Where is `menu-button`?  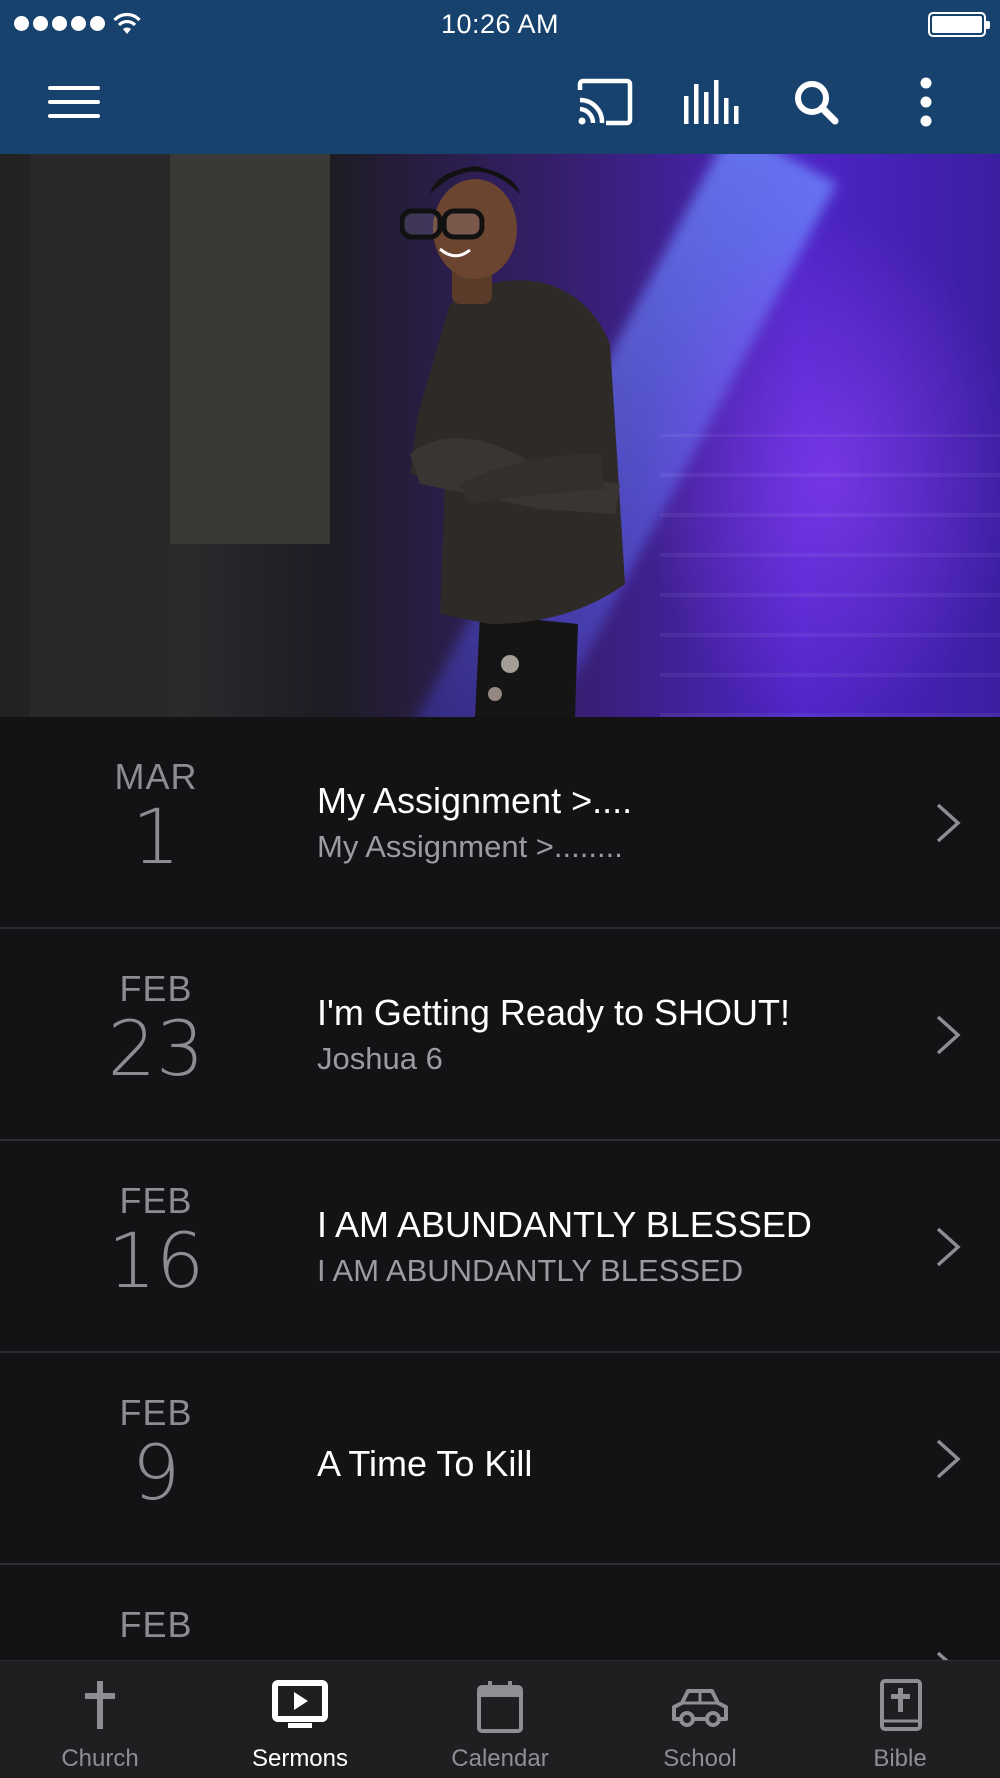
menu-button is located at coordinates (74, 102).